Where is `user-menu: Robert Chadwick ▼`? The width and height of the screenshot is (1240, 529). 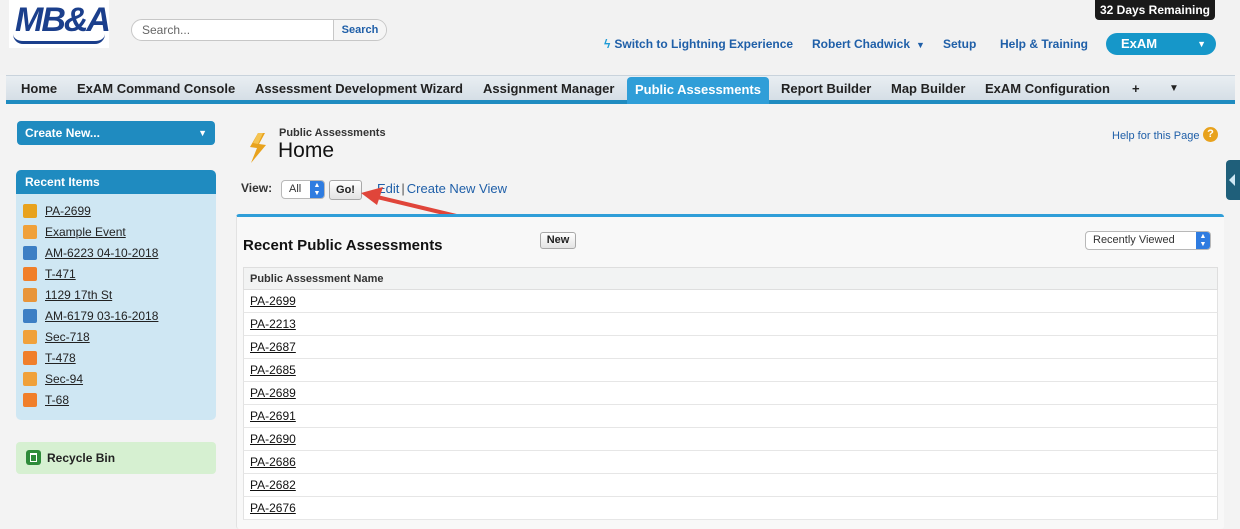
user-menu: Robert Chadwick ▼ is located at coordinates (868, 44).